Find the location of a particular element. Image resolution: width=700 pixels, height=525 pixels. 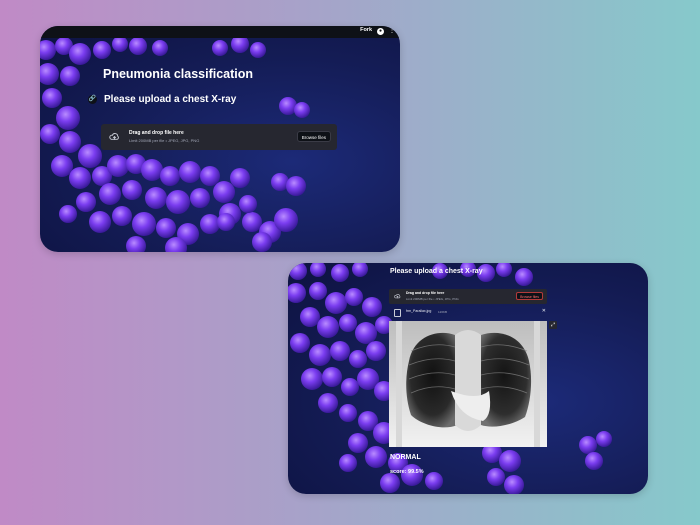

more-vert-icon: ⋮ is located at coordinates (392, 31).